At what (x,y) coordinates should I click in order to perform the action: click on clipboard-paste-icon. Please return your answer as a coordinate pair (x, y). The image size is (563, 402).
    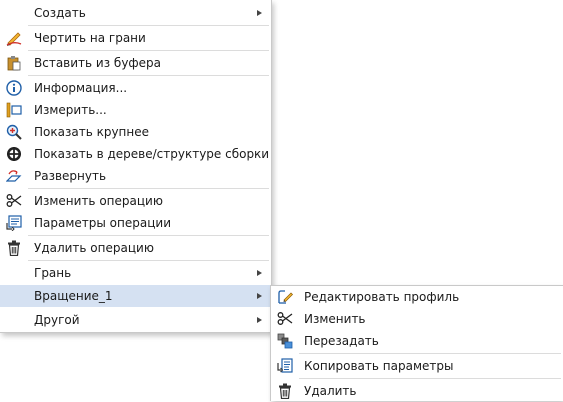
    Looking at the image, I should click on (14, 63).